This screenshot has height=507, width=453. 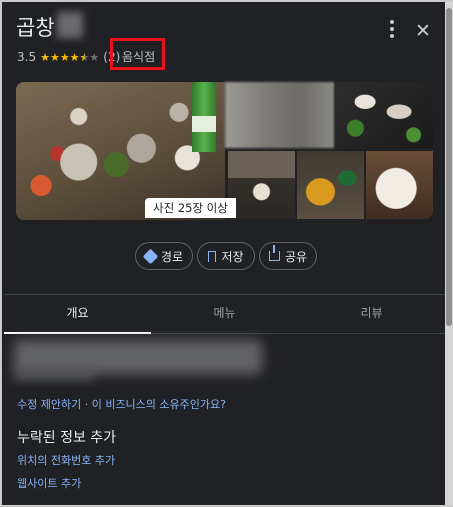 What do you see at coordinates (384, 115) in the screenshot?
I see `grill-photo` at bounding box center [384, 115].